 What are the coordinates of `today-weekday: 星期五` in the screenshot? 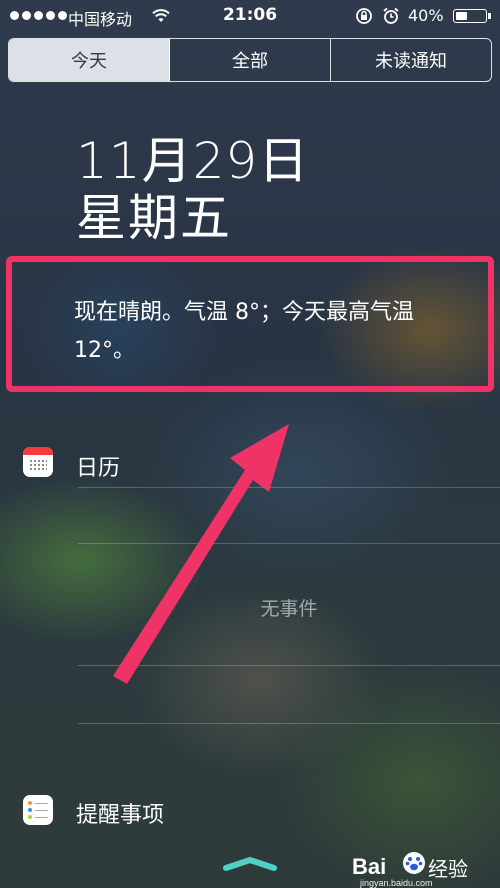 It's located at (154, 218).